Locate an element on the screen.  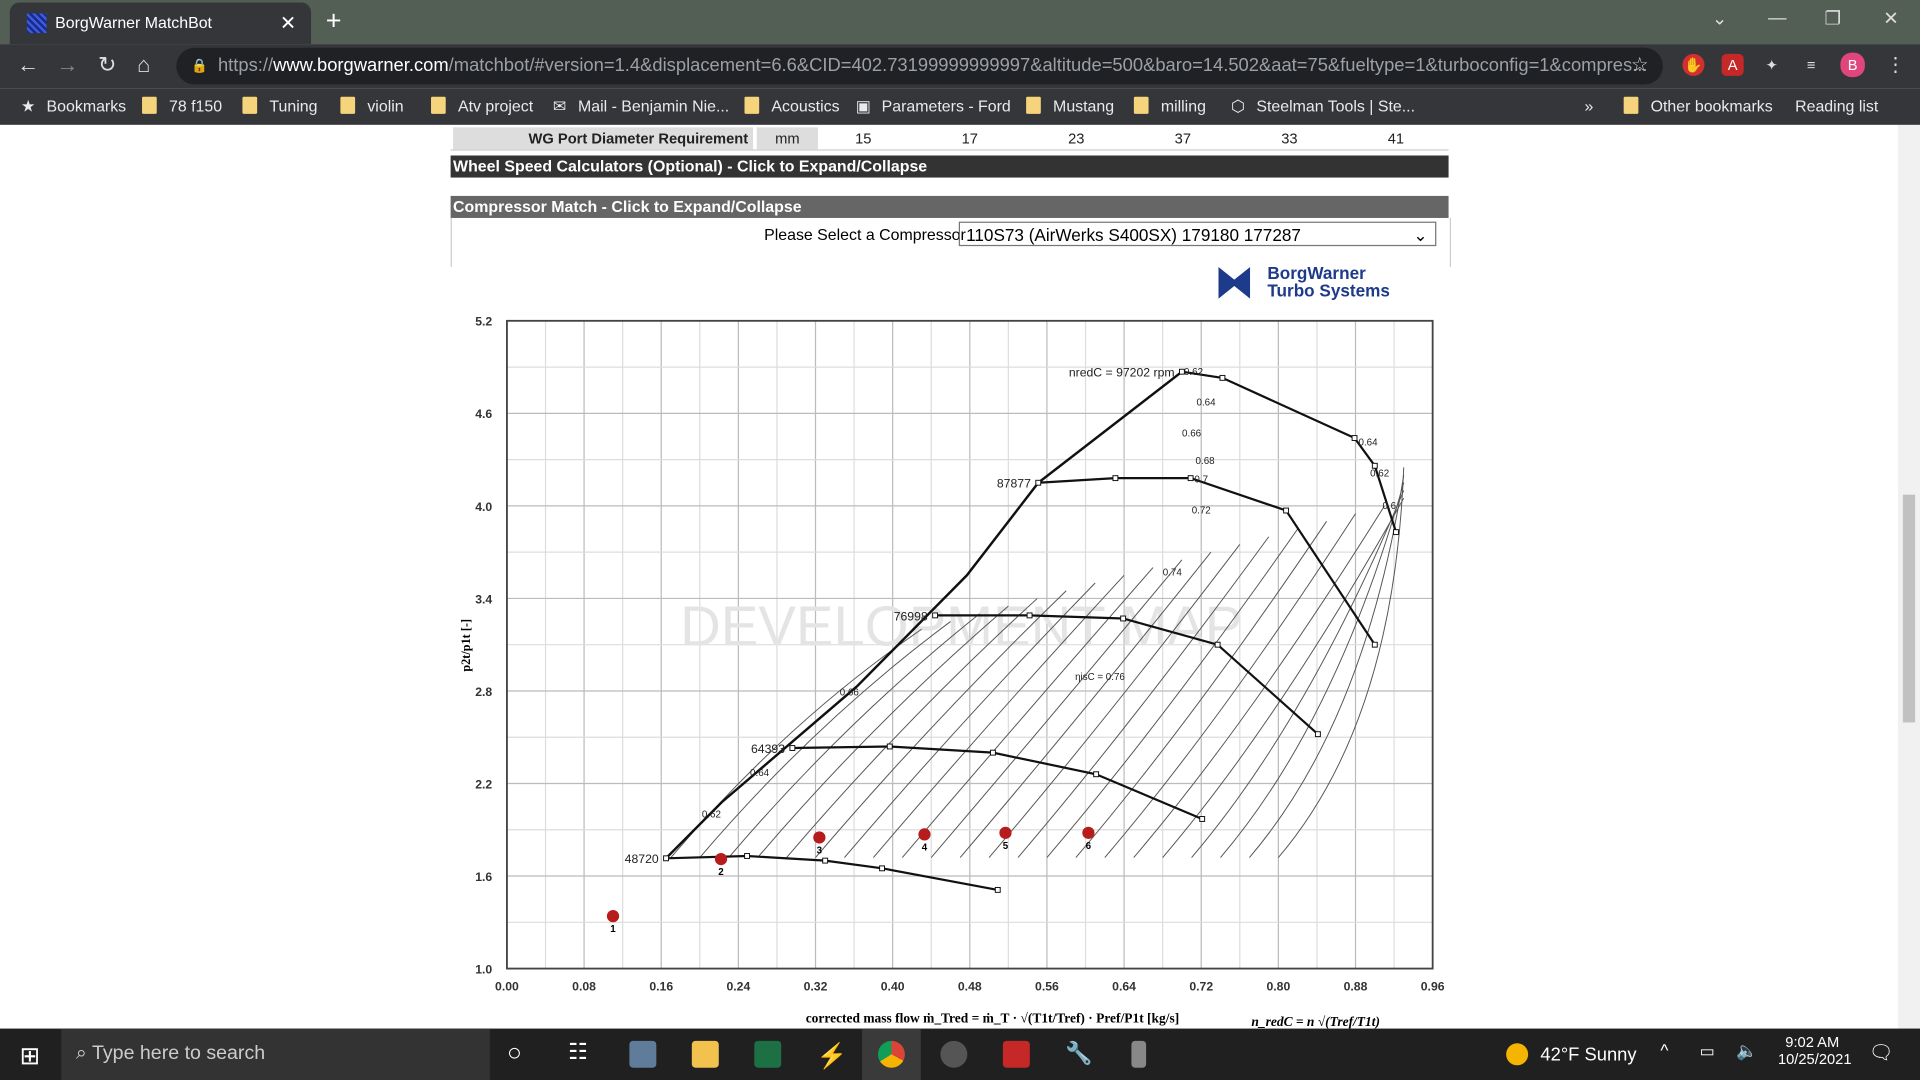
bookmark-label: Tuning is located at coordinates (293, 106).